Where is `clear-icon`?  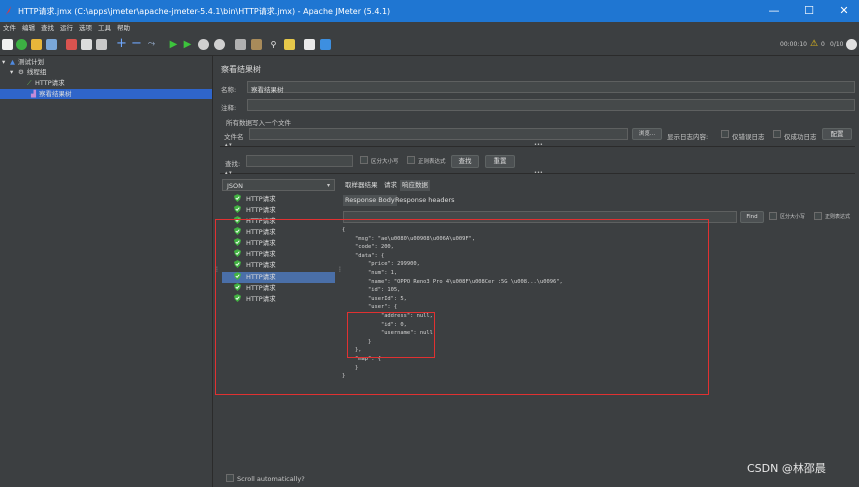 clear-icon is located at coordinates (240, 44).